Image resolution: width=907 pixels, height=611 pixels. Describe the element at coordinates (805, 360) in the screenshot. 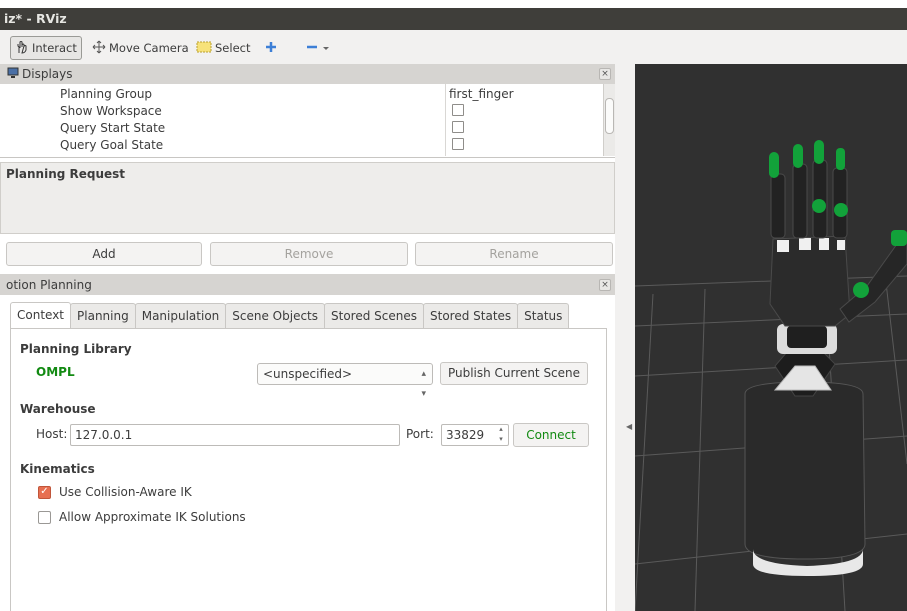

I see `wrist-joint` at that location.